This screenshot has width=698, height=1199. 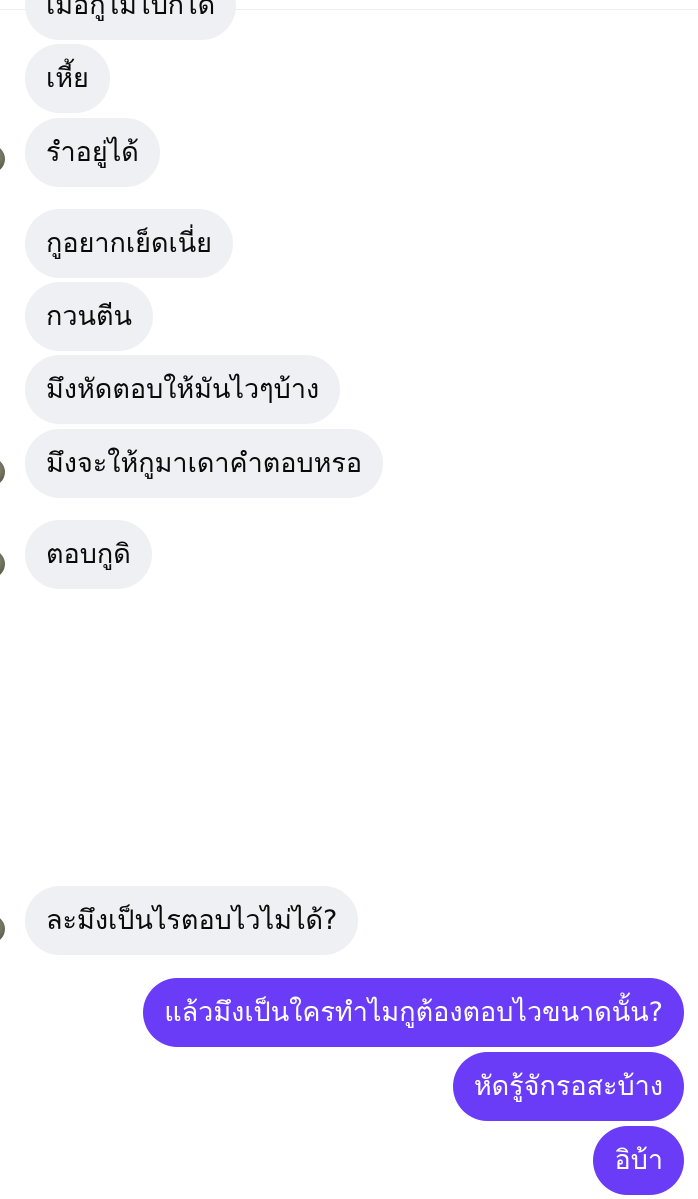 I want to click on incoming-message-bubble: มึงจะให้กูมาเดาคำตอบหรอ, so click(x=204, y=463).